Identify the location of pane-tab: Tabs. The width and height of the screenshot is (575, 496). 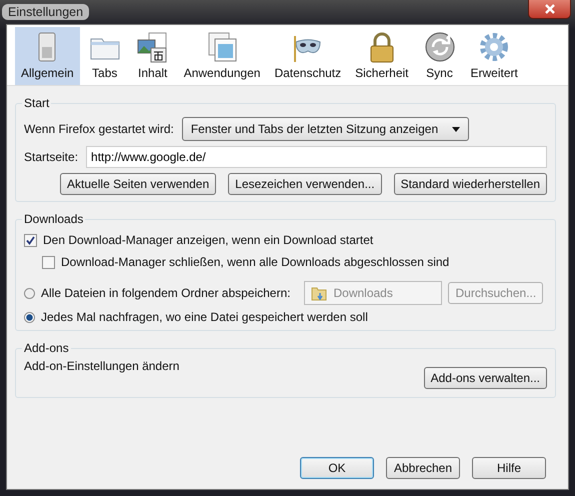
(105, 56).